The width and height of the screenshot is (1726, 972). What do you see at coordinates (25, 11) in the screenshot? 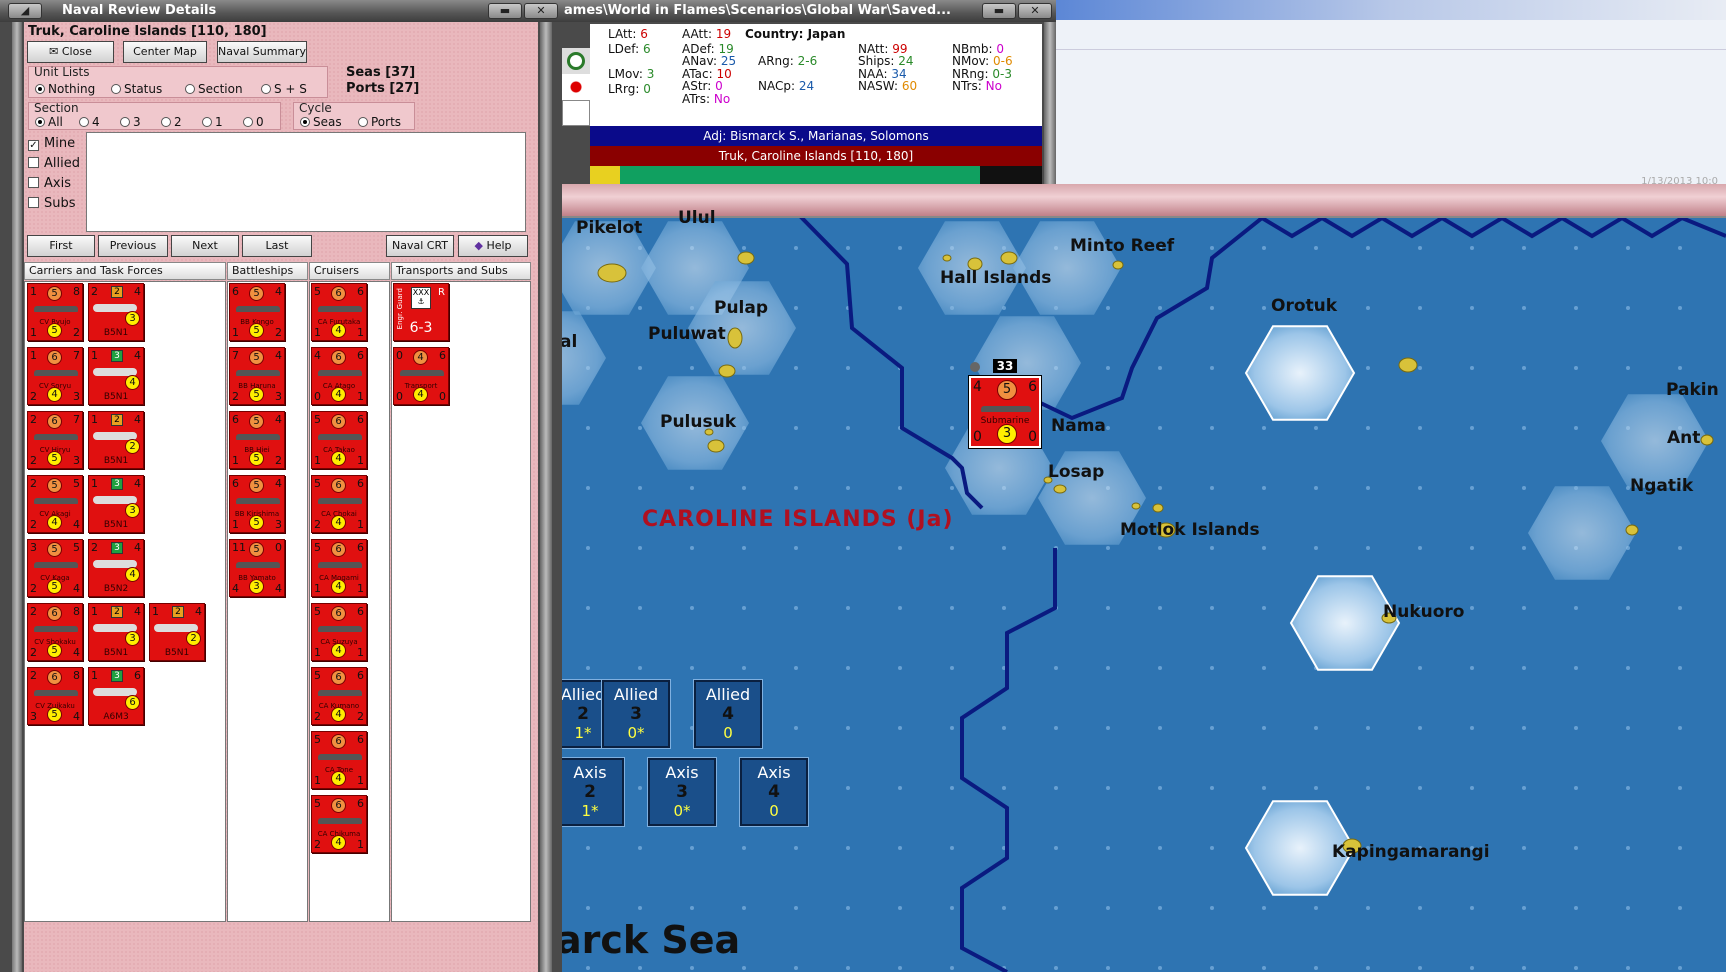
I see `window-menu-icon: ◢` at bounding box center [25, 11].